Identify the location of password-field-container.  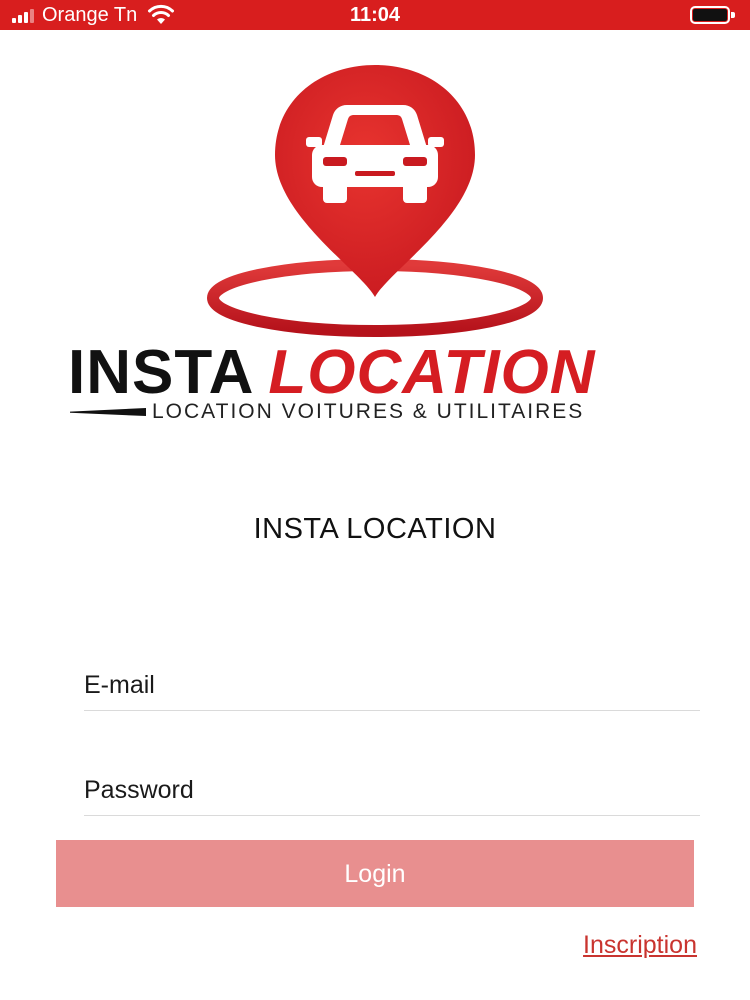
(392, 790).